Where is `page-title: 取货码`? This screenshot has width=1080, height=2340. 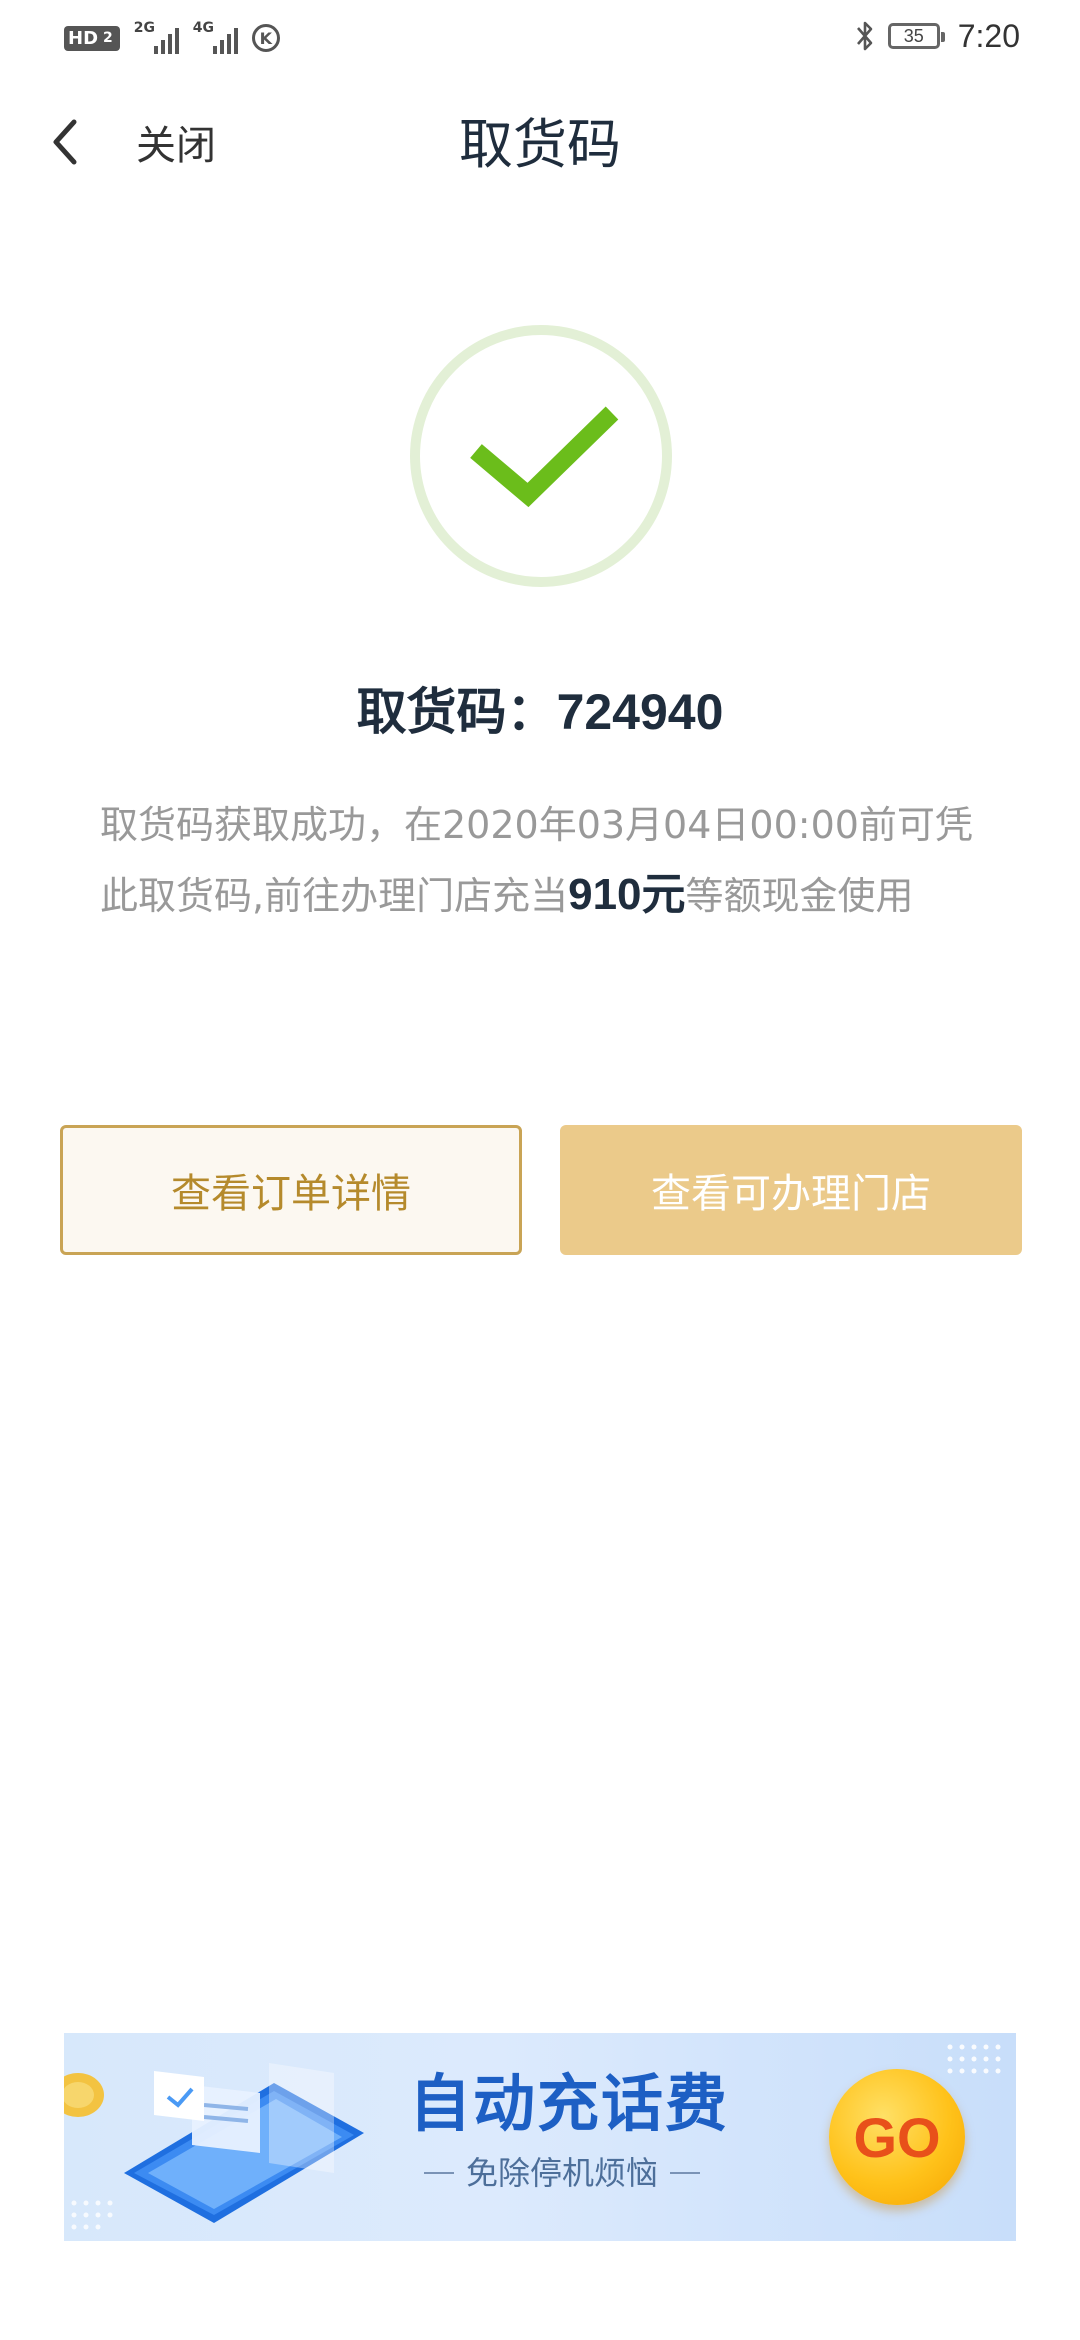 page-title: 取货码 is located at coordinates (540, 144).